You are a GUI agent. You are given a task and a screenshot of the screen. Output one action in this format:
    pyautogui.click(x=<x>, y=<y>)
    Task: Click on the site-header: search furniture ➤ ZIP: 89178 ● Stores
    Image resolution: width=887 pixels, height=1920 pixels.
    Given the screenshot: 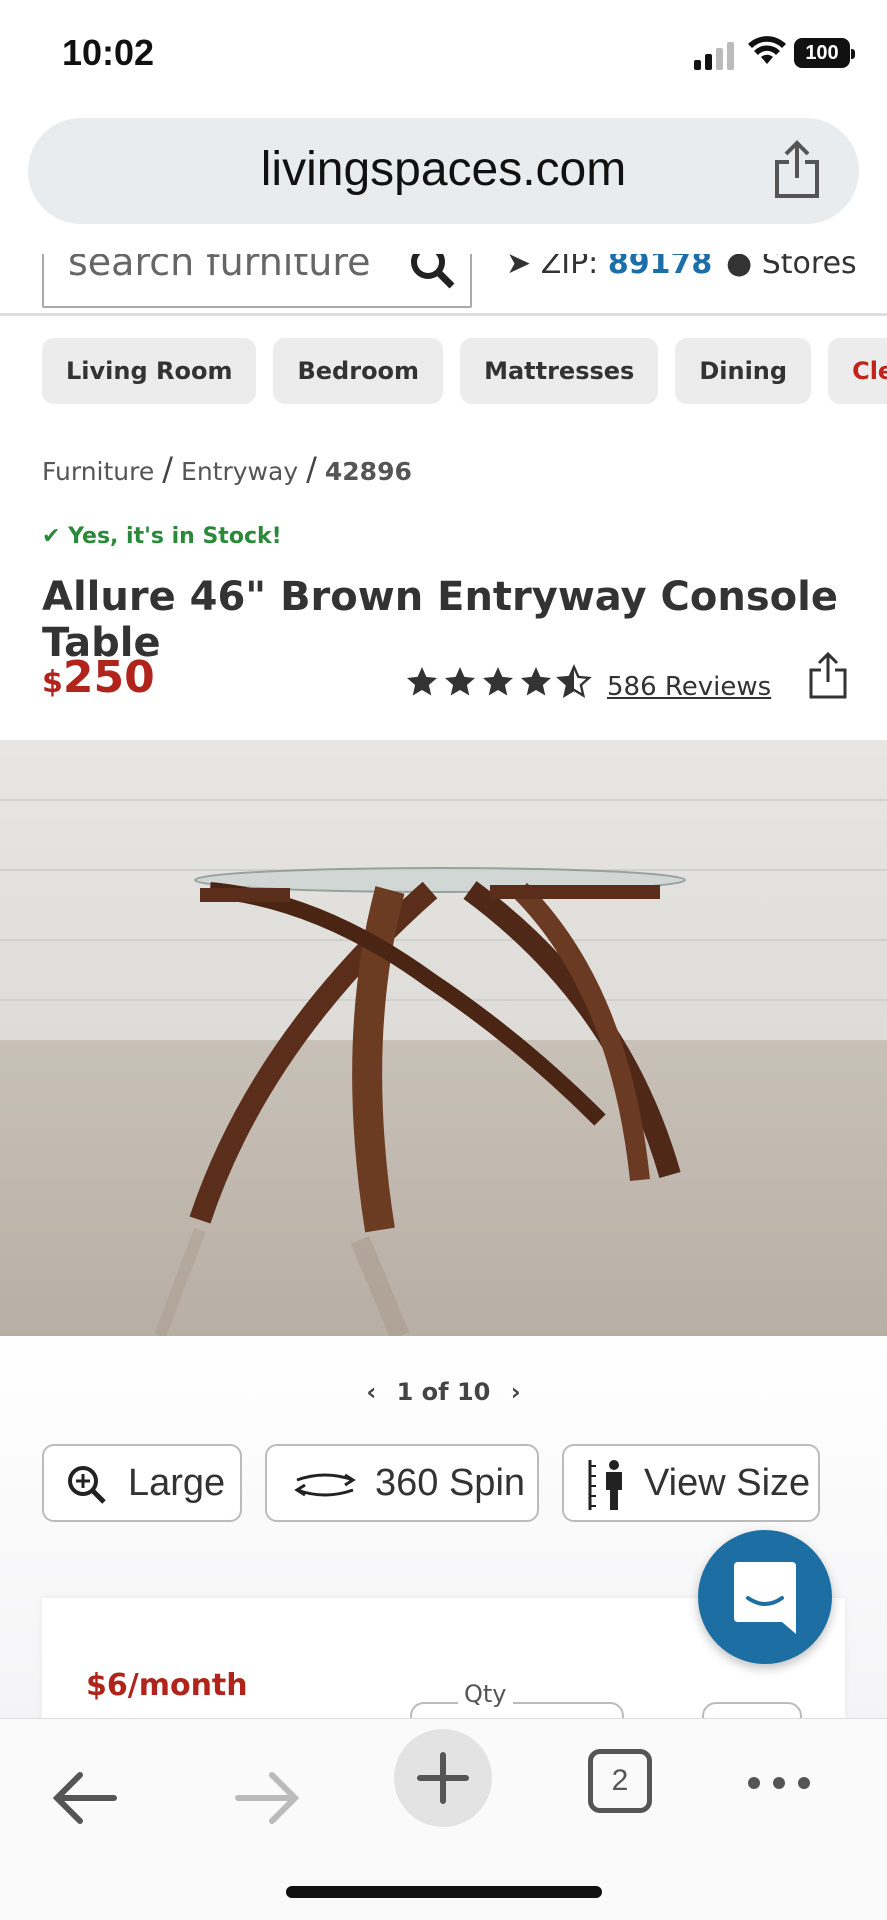 What is the action you would take?
    pyautogui.click(x=443, y=285)
    